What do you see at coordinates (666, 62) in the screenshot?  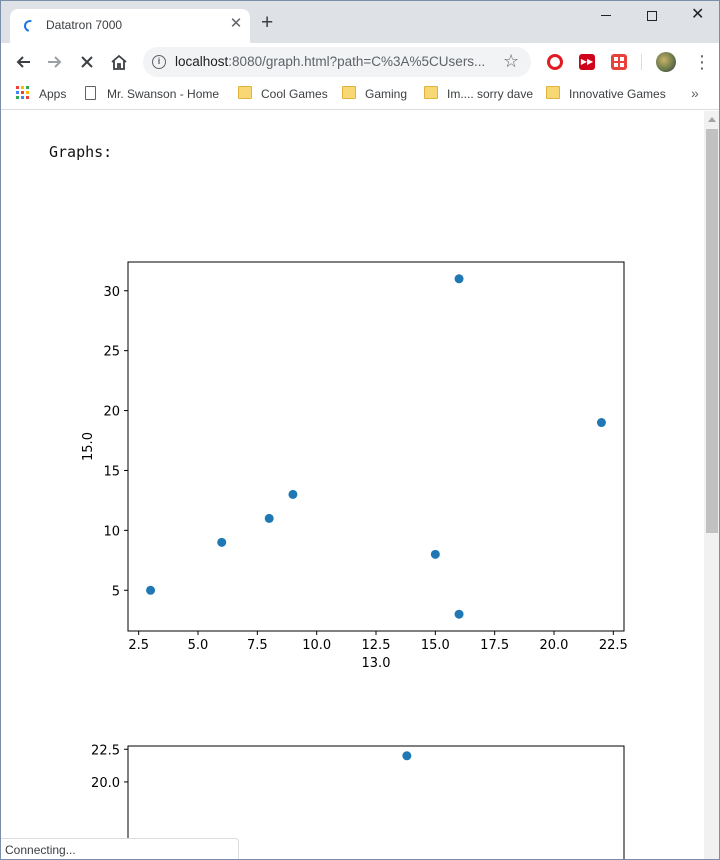 I see `profile-avatar` at bounding box center [666, 62].